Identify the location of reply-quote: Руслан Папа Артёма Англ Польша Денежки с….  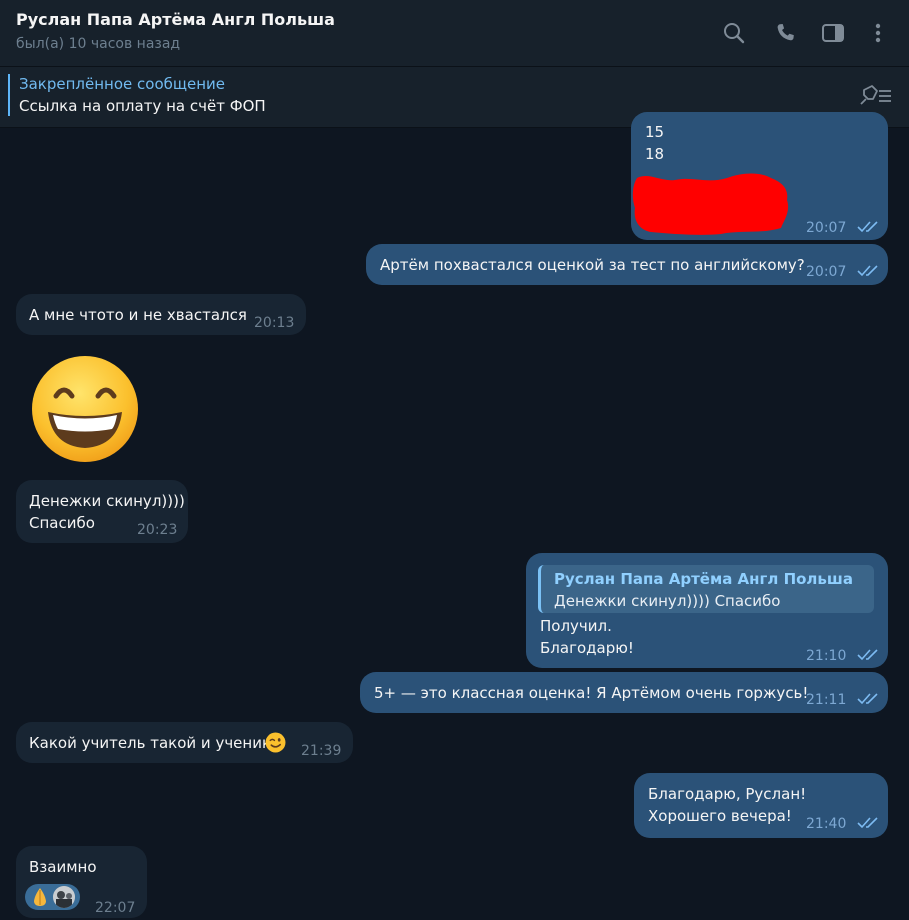
(706, 589).